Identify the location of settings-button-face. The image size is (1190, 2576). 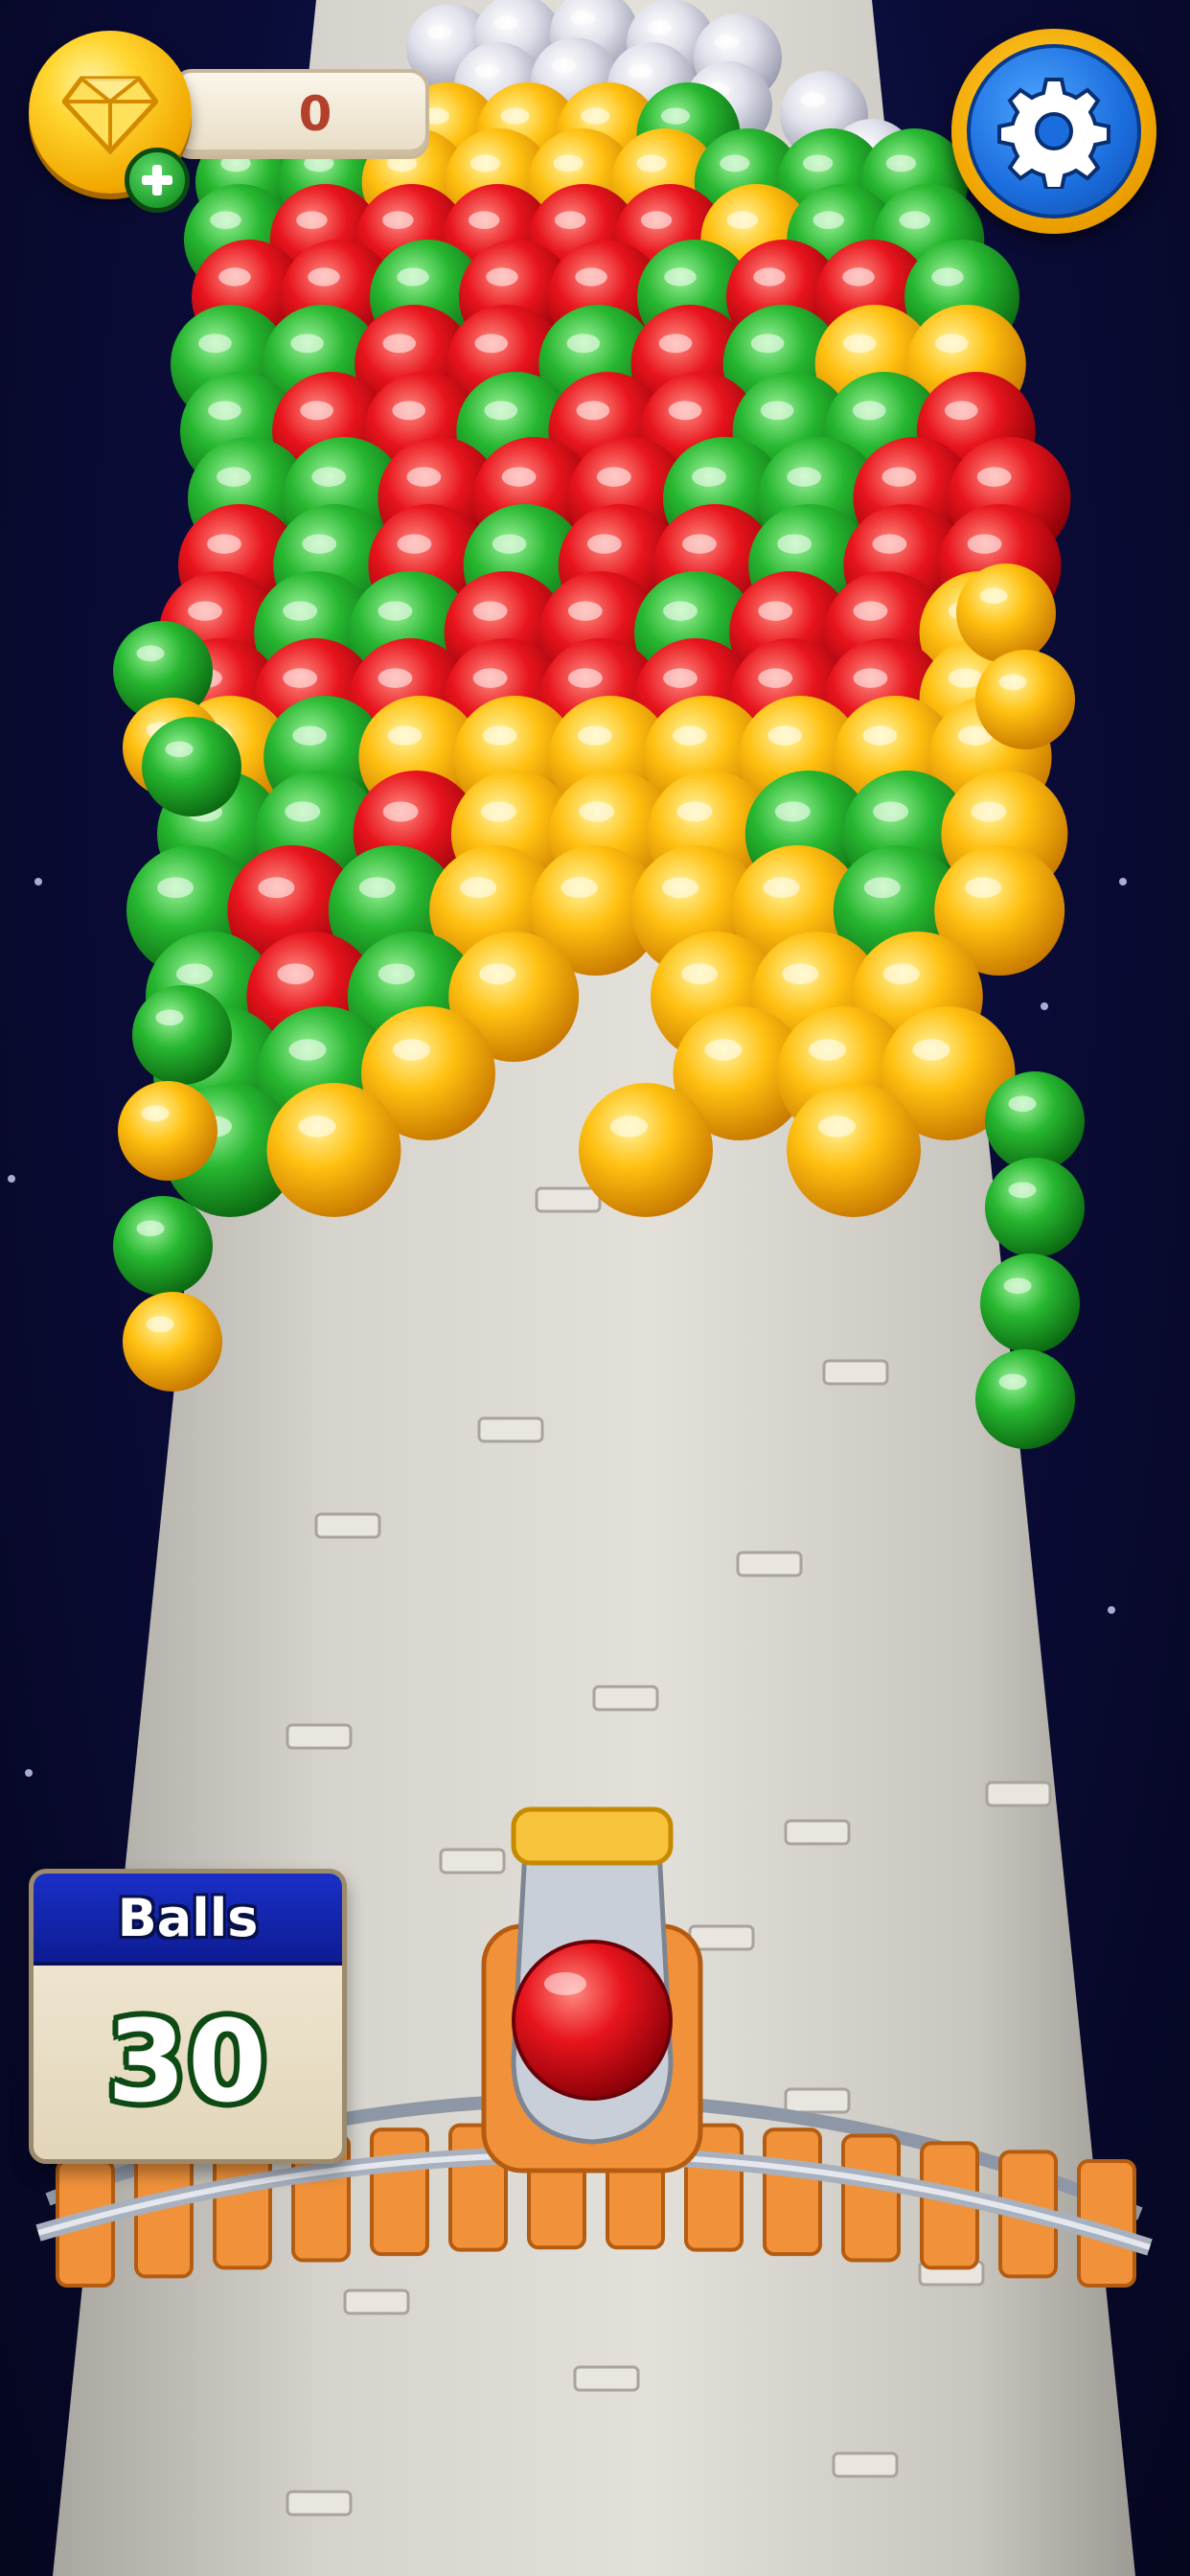
(1054, 131).